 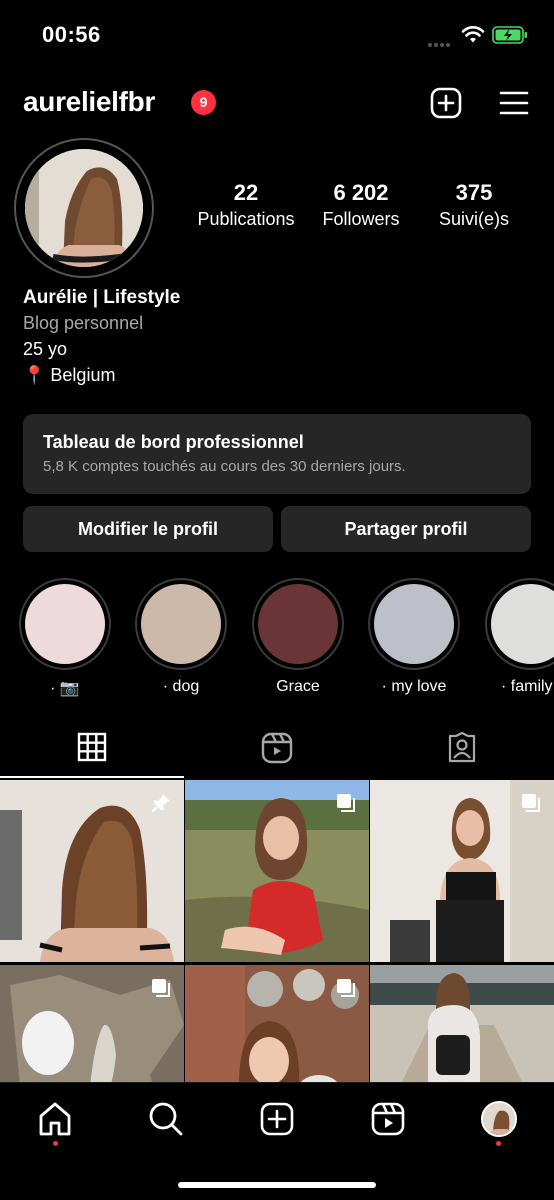 What do you see at coordinates (45, 349) in the screenshot?
I see `bio-line-age: 25 yo` at bounding box center [45, 349].